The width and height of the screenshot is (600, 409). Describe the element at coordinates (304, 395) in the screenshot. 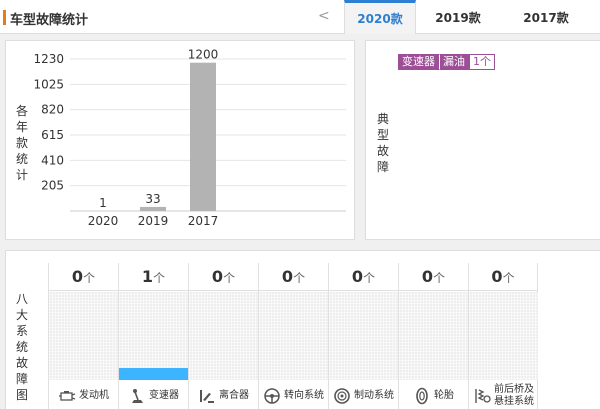

I see `system-name: 转向系统` at that location.